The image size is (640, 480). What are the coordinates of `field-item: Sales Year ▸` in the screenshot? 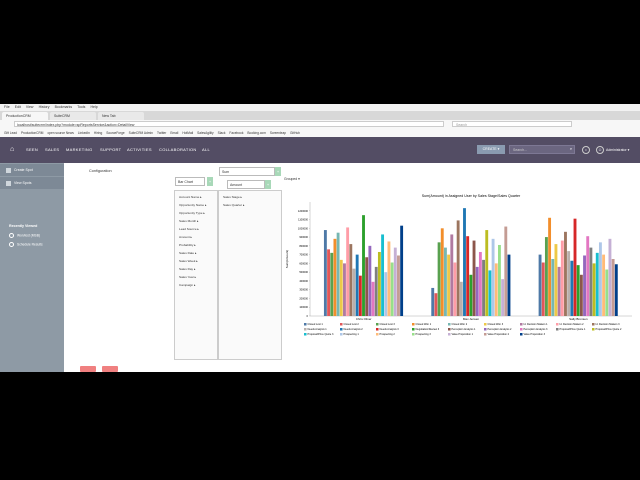 It's located at (187, 277).